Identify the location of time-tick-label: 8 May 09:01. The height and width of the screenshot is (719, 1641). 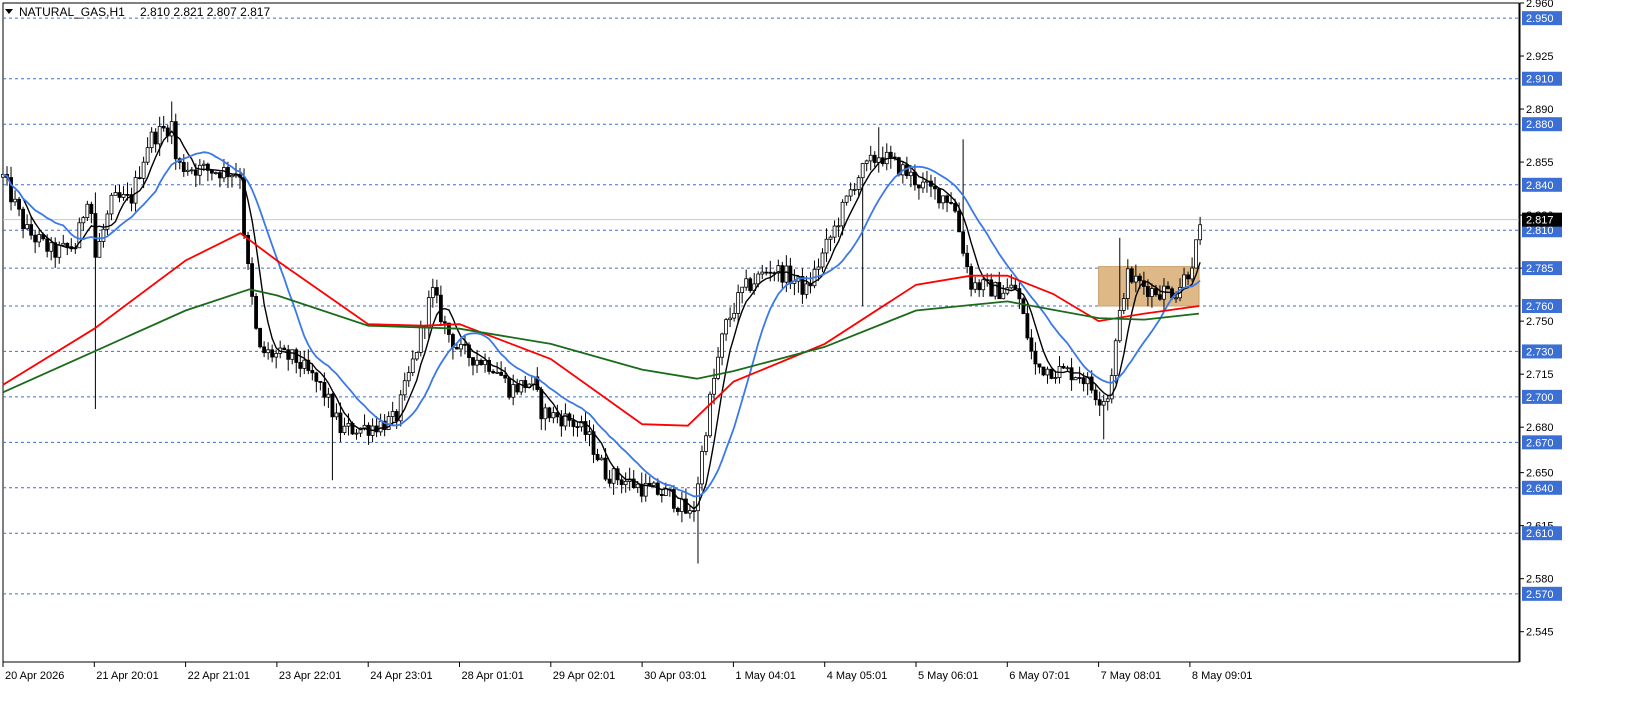
(1222, 676).